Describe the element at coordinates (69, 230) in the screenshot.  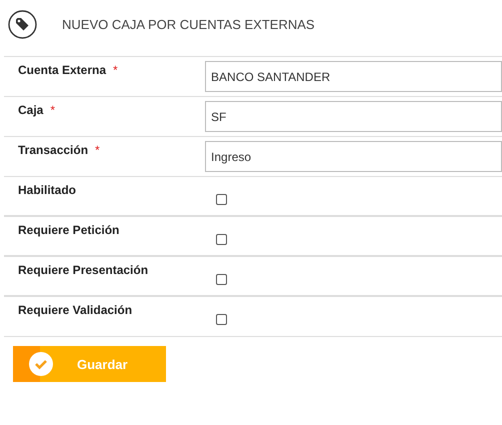
I see `field-label: Requiere Petición` at that location.